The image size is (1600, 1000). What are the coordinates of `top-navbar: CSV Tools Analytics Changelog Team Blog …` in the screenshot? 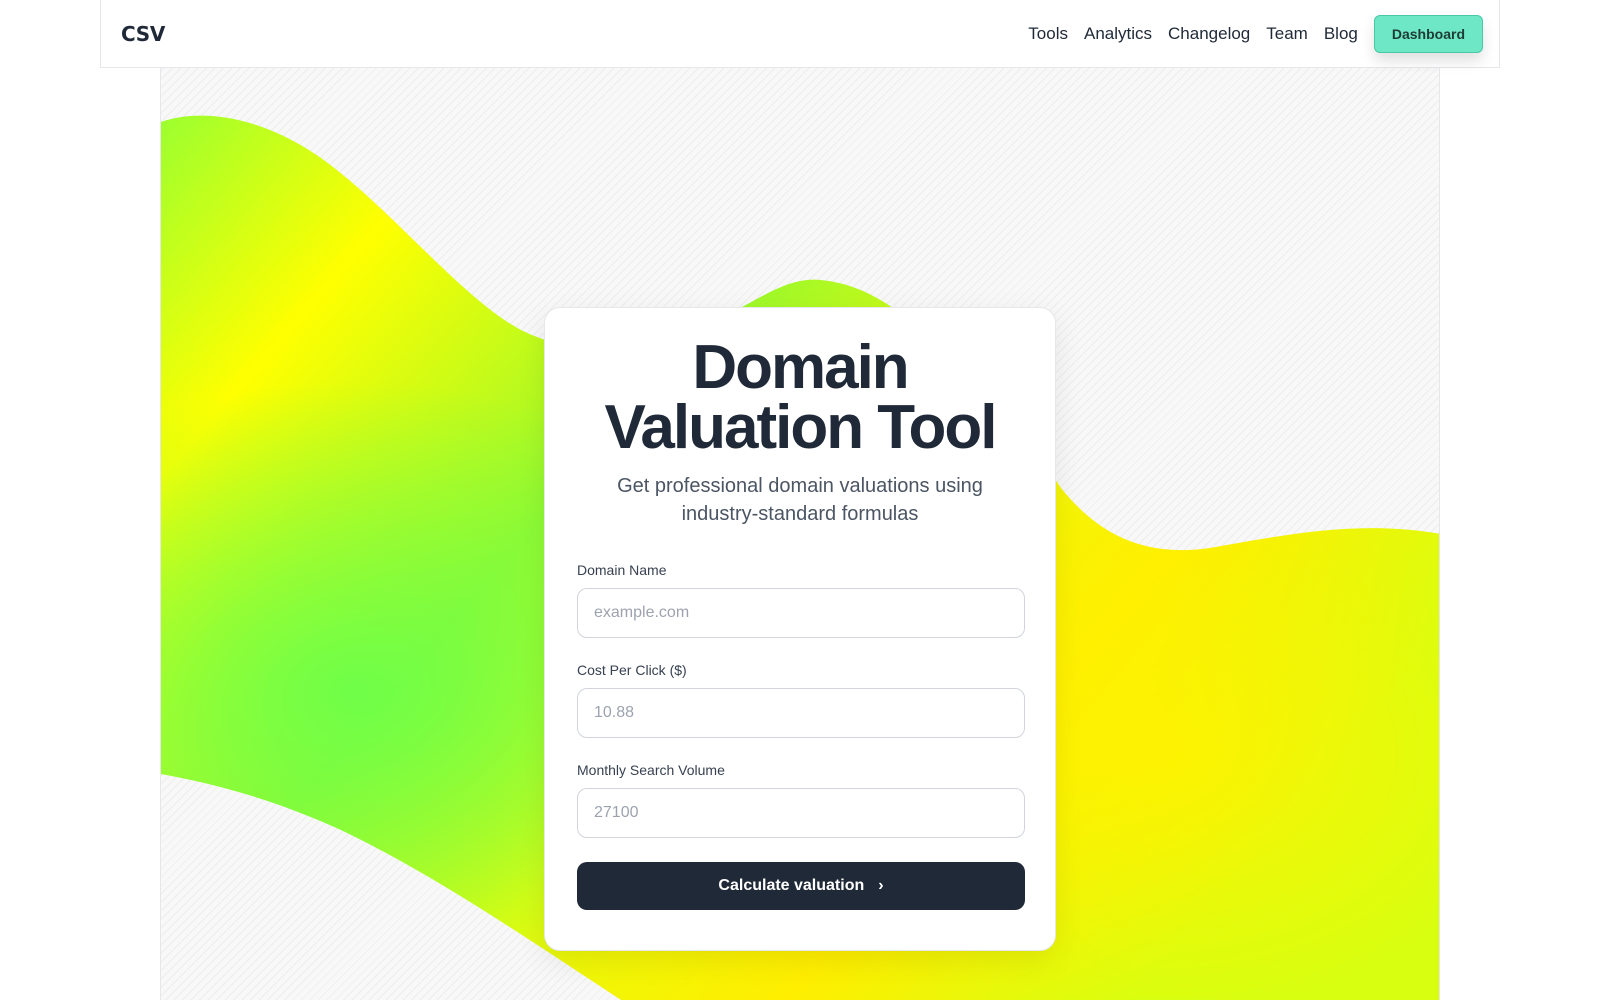 It's located at (800, 34).